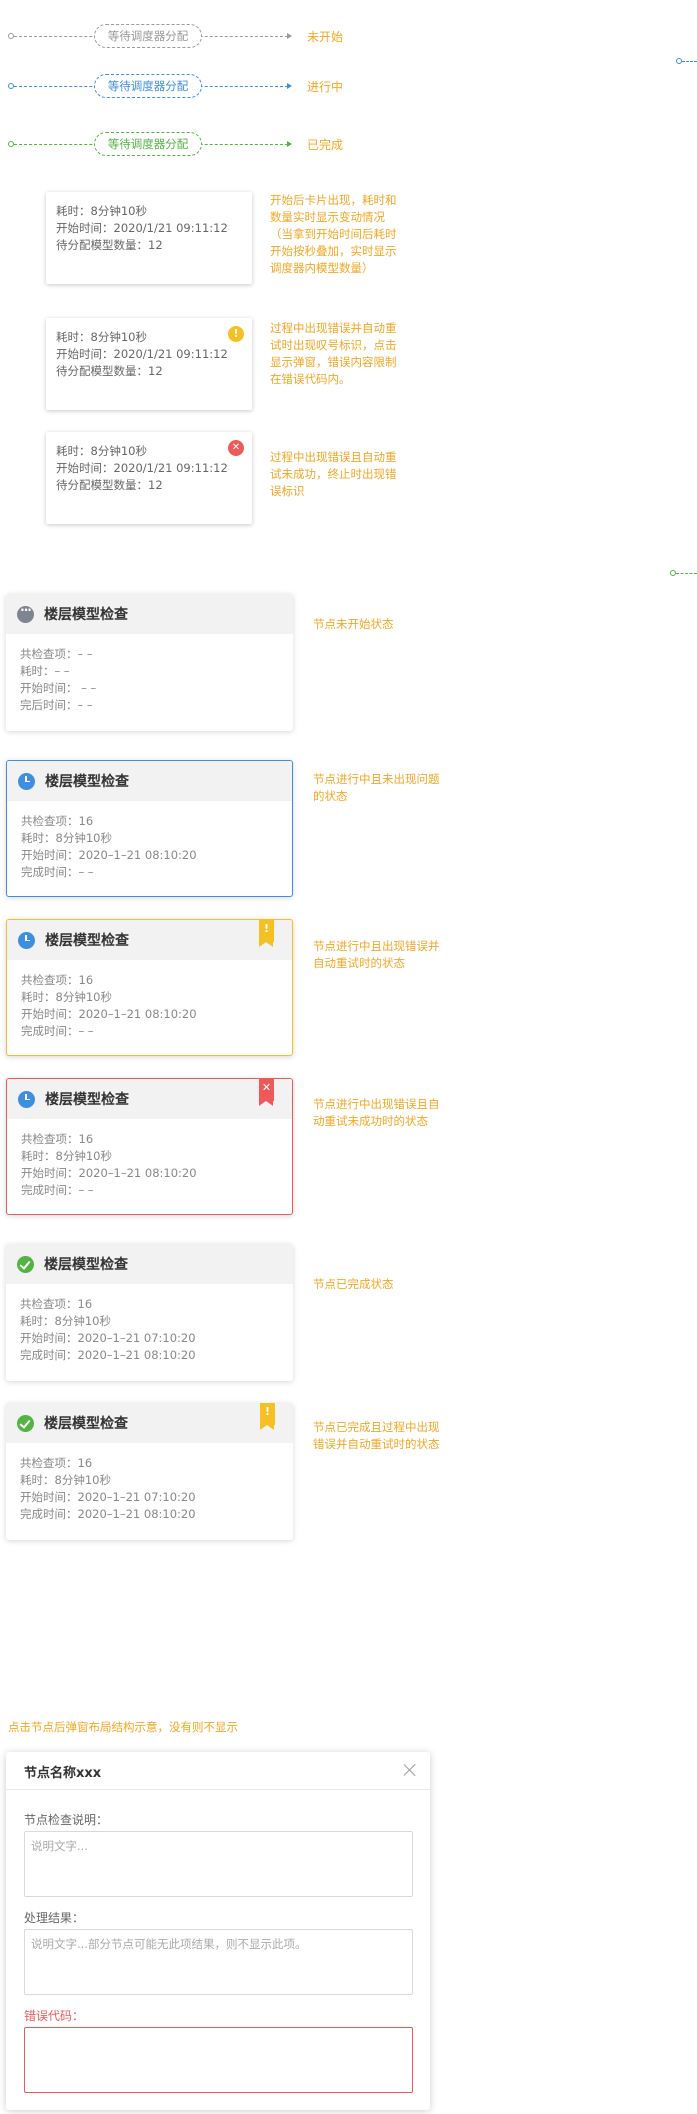 This screenshot has width=697, height=2114. What do you see at coordinates (353, 624) in the screenshot?
I see `annotation-note: 节点未开始状态` at bounding box center [353, 624].